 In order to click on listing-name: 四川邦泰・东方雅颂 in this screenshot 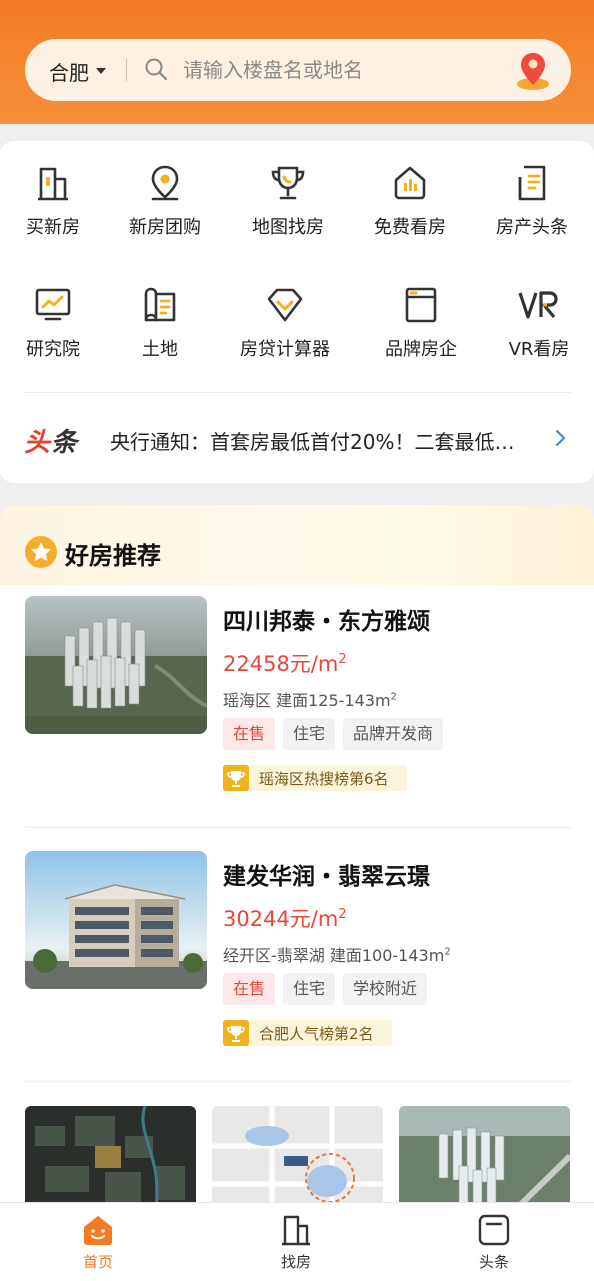, I will do `click(326, 619)`.